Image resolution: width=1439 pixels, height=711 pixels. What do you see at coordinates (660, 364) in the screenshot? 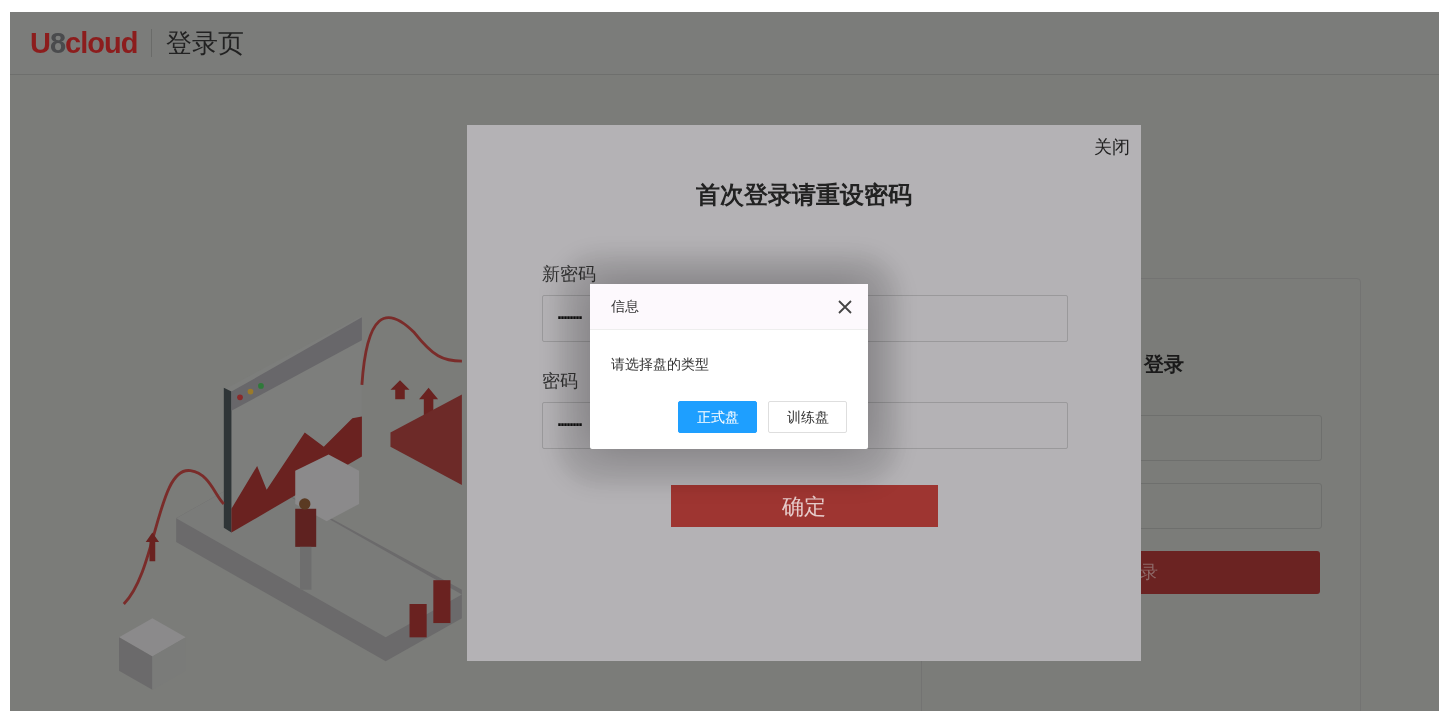
I see `dialog-message: 请选择盘的类型` at bounding box center [660, 364].